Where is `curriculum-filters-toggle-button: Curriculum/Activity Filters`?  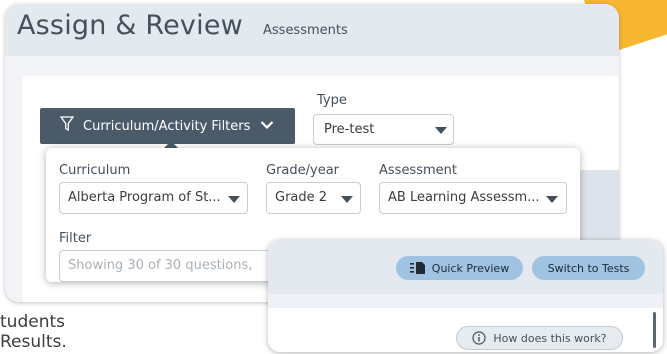 curriculum-filters-toggle-button: Curriculum/Activity Filters is located at coordinates (167, 126).